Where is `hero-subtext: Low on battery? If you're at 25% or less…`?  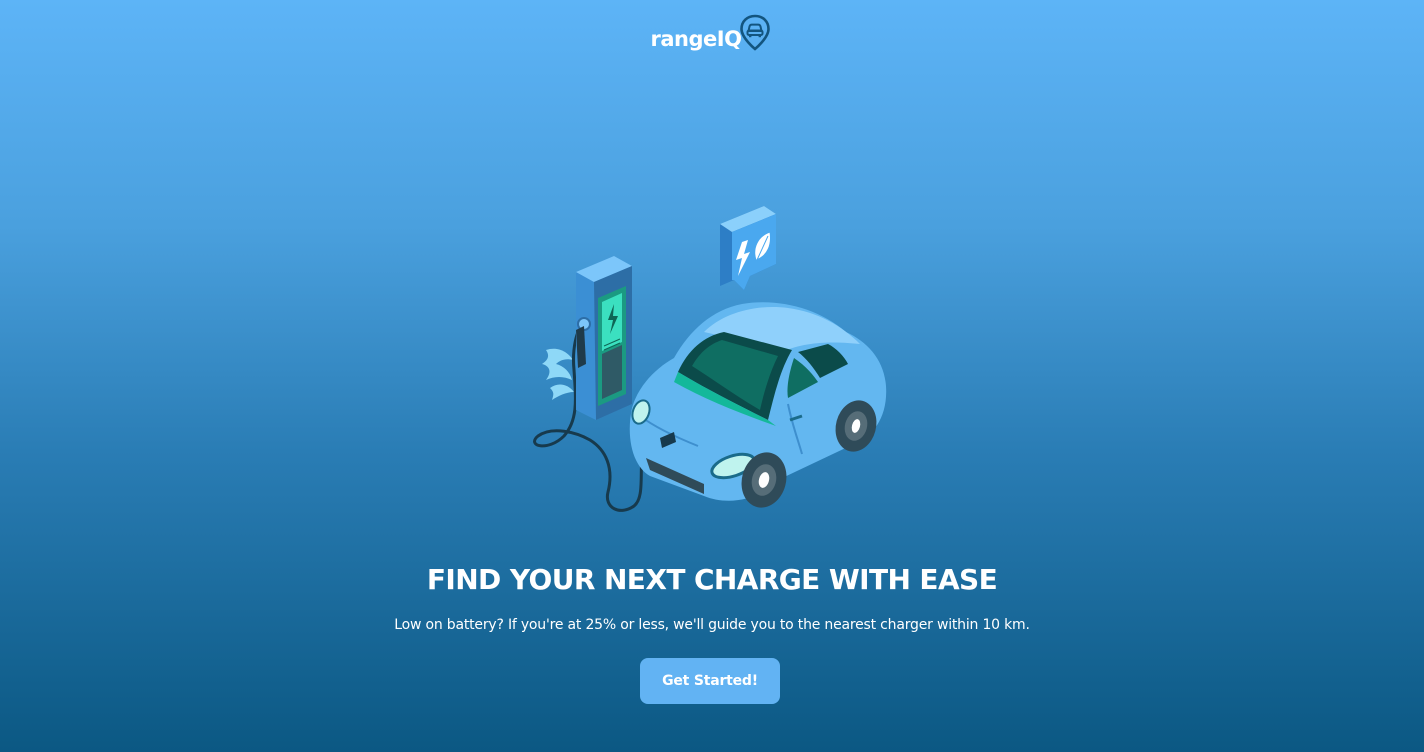 hero-subtext: Low on battery? If you're at 25% or less… is located at coordinates (712, 625).